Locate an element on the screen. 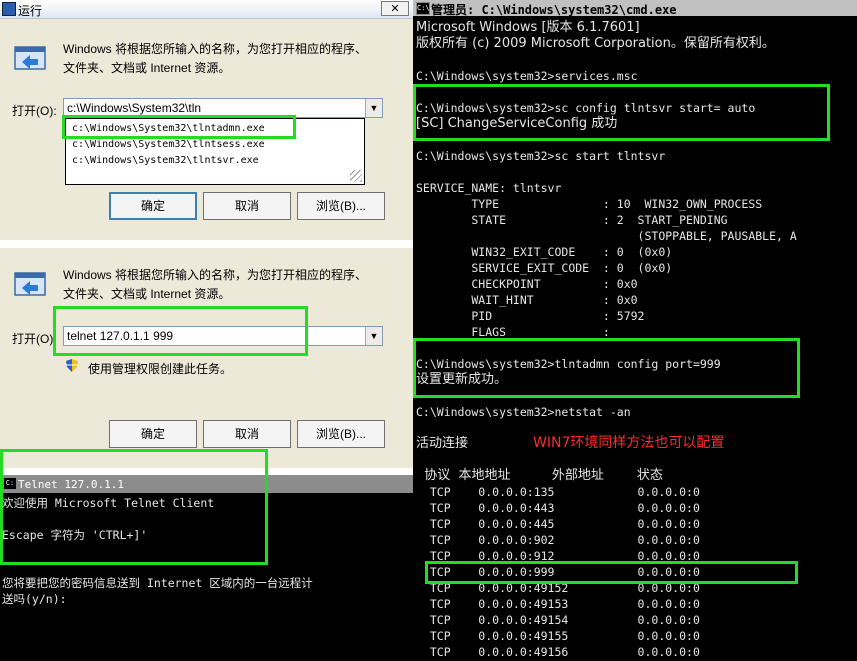  close-button: ✕ is located at coordinates (395, 8).